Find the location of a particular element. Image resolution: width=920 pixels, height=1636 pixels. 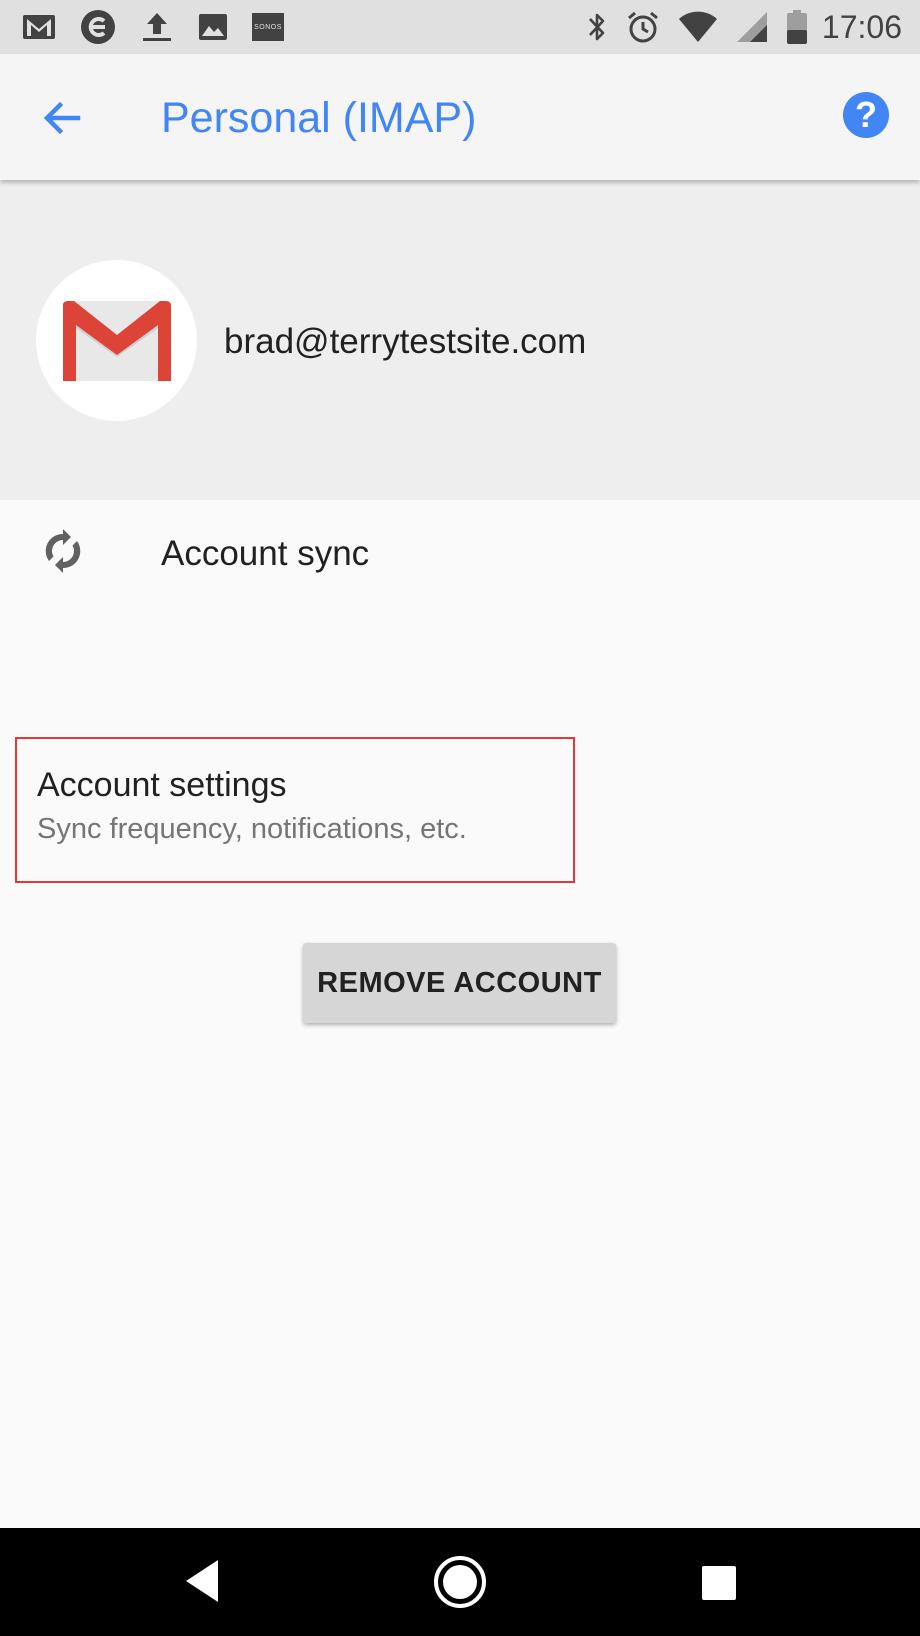

account-sync-label: Account sync is located at coordinates (265, 553).